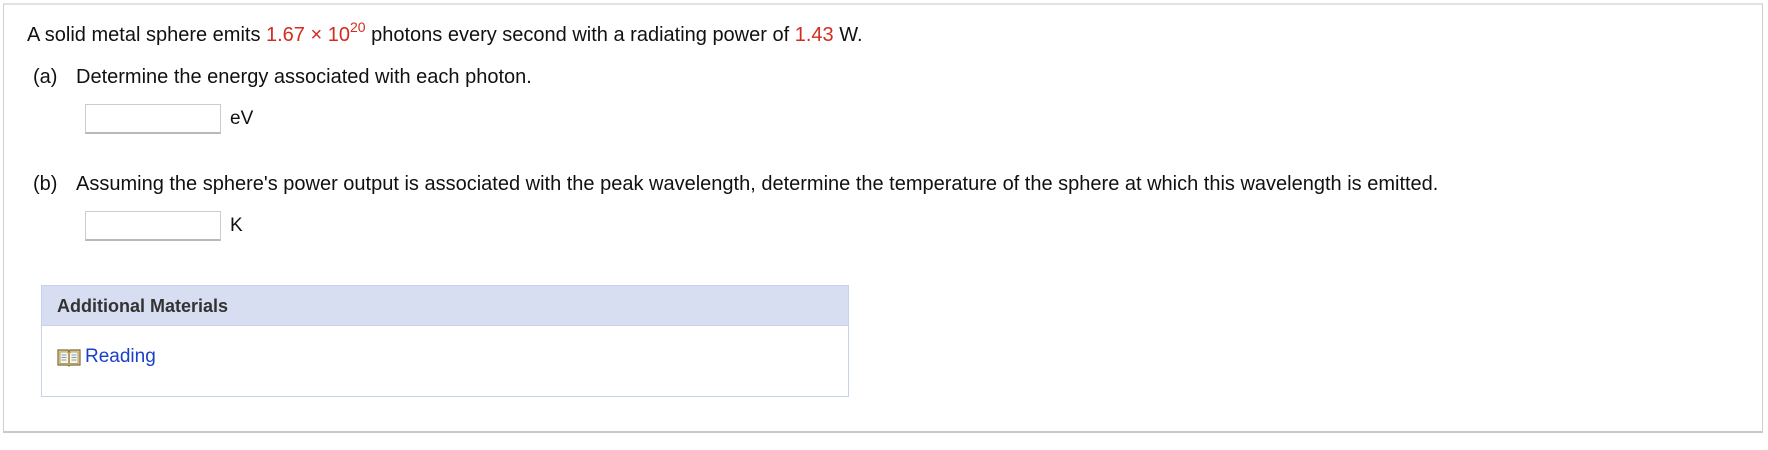 The height and width of the screenshot is (450, 1768). I want to click on power-value: 1.43, so click(814, 35).